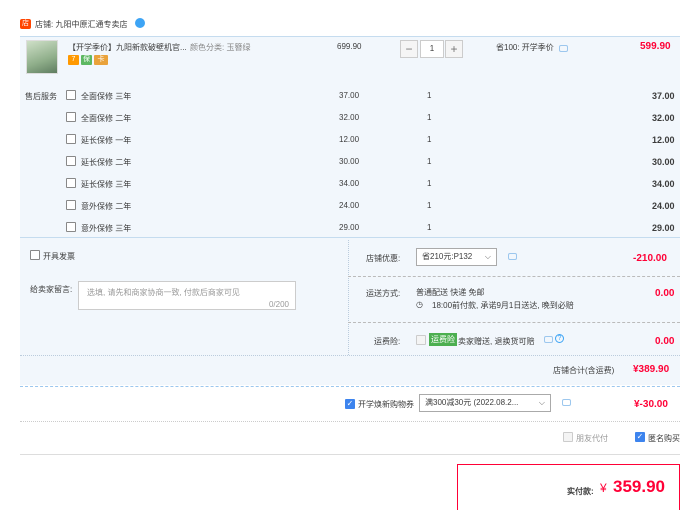 The height and width of the screenshot is (510, 680). I want to click on shop-name: 店铺: 九阳中原汇通专卖店, so click(81, 24).